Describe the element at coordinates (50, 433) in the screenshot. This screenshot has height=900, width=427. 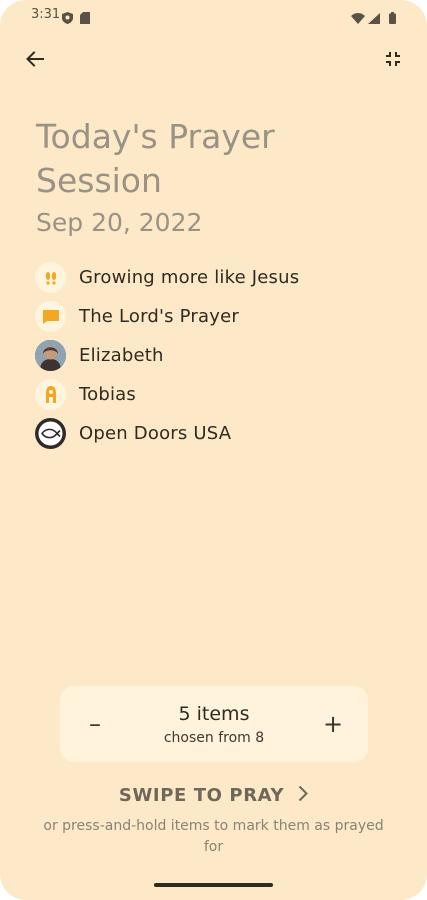
I see `ichthys-logo` at that location.